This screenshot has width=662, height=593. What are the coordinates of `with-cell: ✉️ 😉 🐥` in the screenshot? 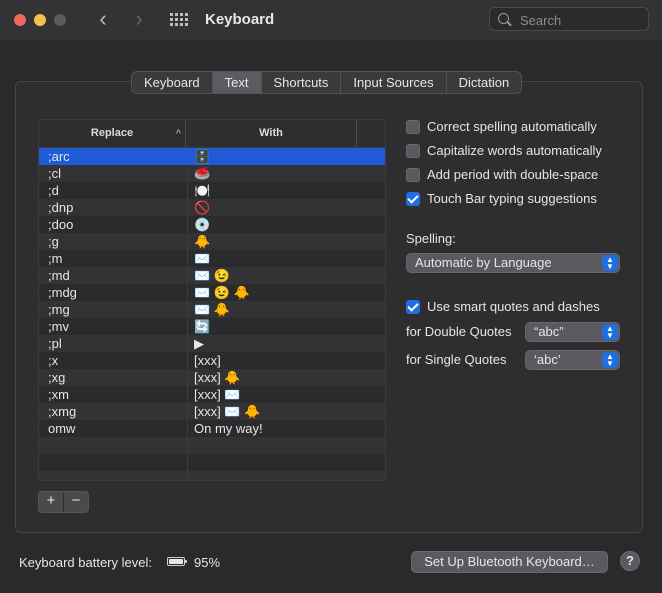 It's located at (218, 292).